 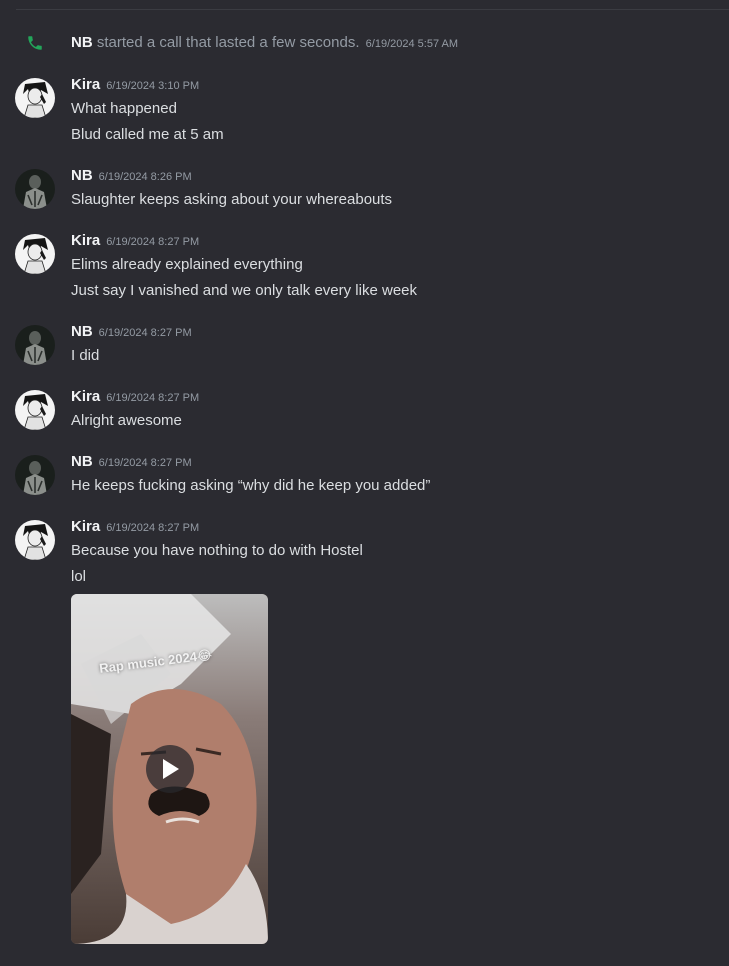 What do you see at coordinates (147, 134) in the screenshot?
I see `message-text: Blud called me at 5 am` at bounding box center [147, 134].